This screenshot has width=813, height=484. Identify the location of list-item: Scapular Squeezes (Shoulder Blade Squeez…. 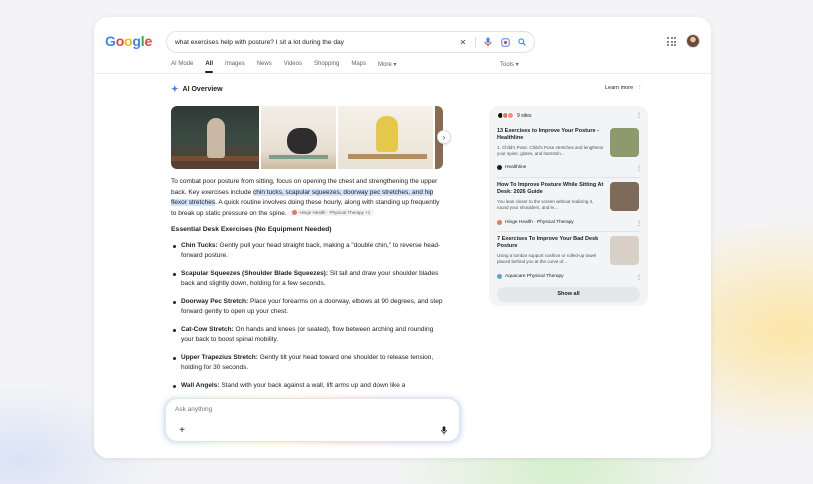
(307, 279).